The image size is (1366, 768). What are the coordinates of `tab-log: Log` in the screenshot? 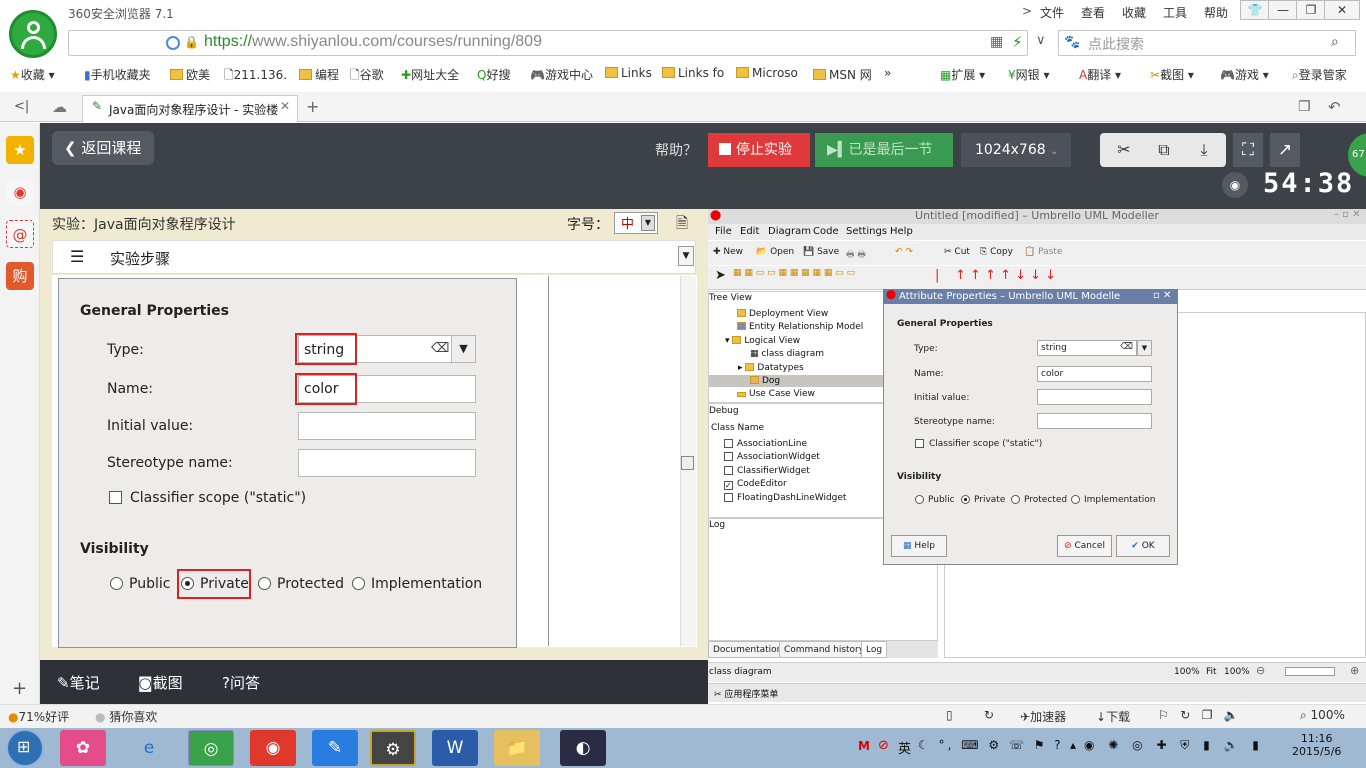 It's located at (874, 649).